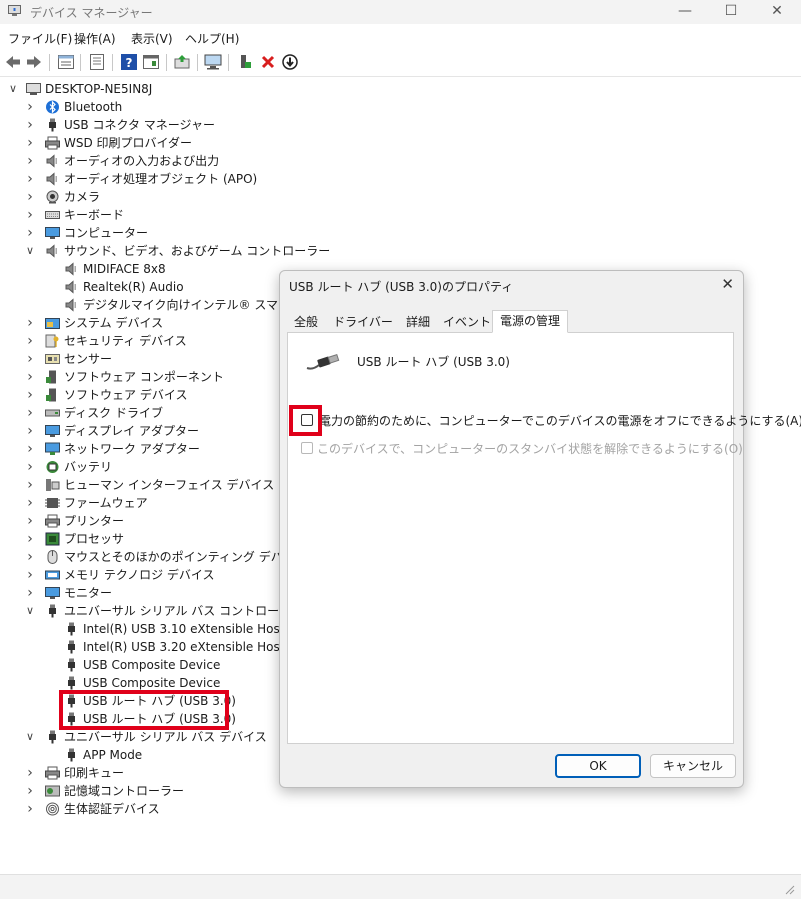 Image resolution: width=801 pixels, height=899 pixels. I want to click on tab-power-management: 電源の管理, so click(530, 321).